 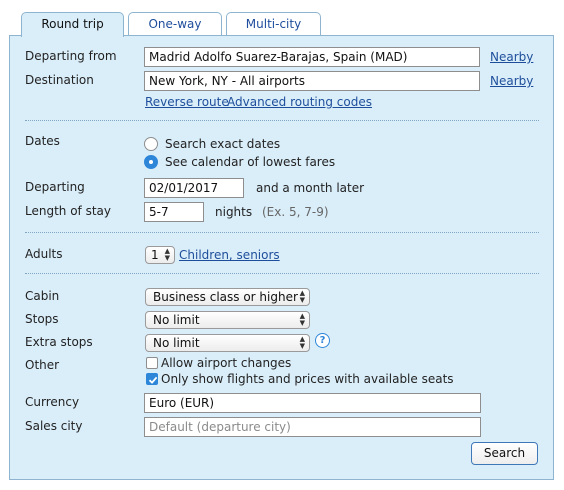 What do you see at coordinates (511, 81) in the screenshot?
I see `nearby-destination-link: Nearby` at bounding box center [511, 81].